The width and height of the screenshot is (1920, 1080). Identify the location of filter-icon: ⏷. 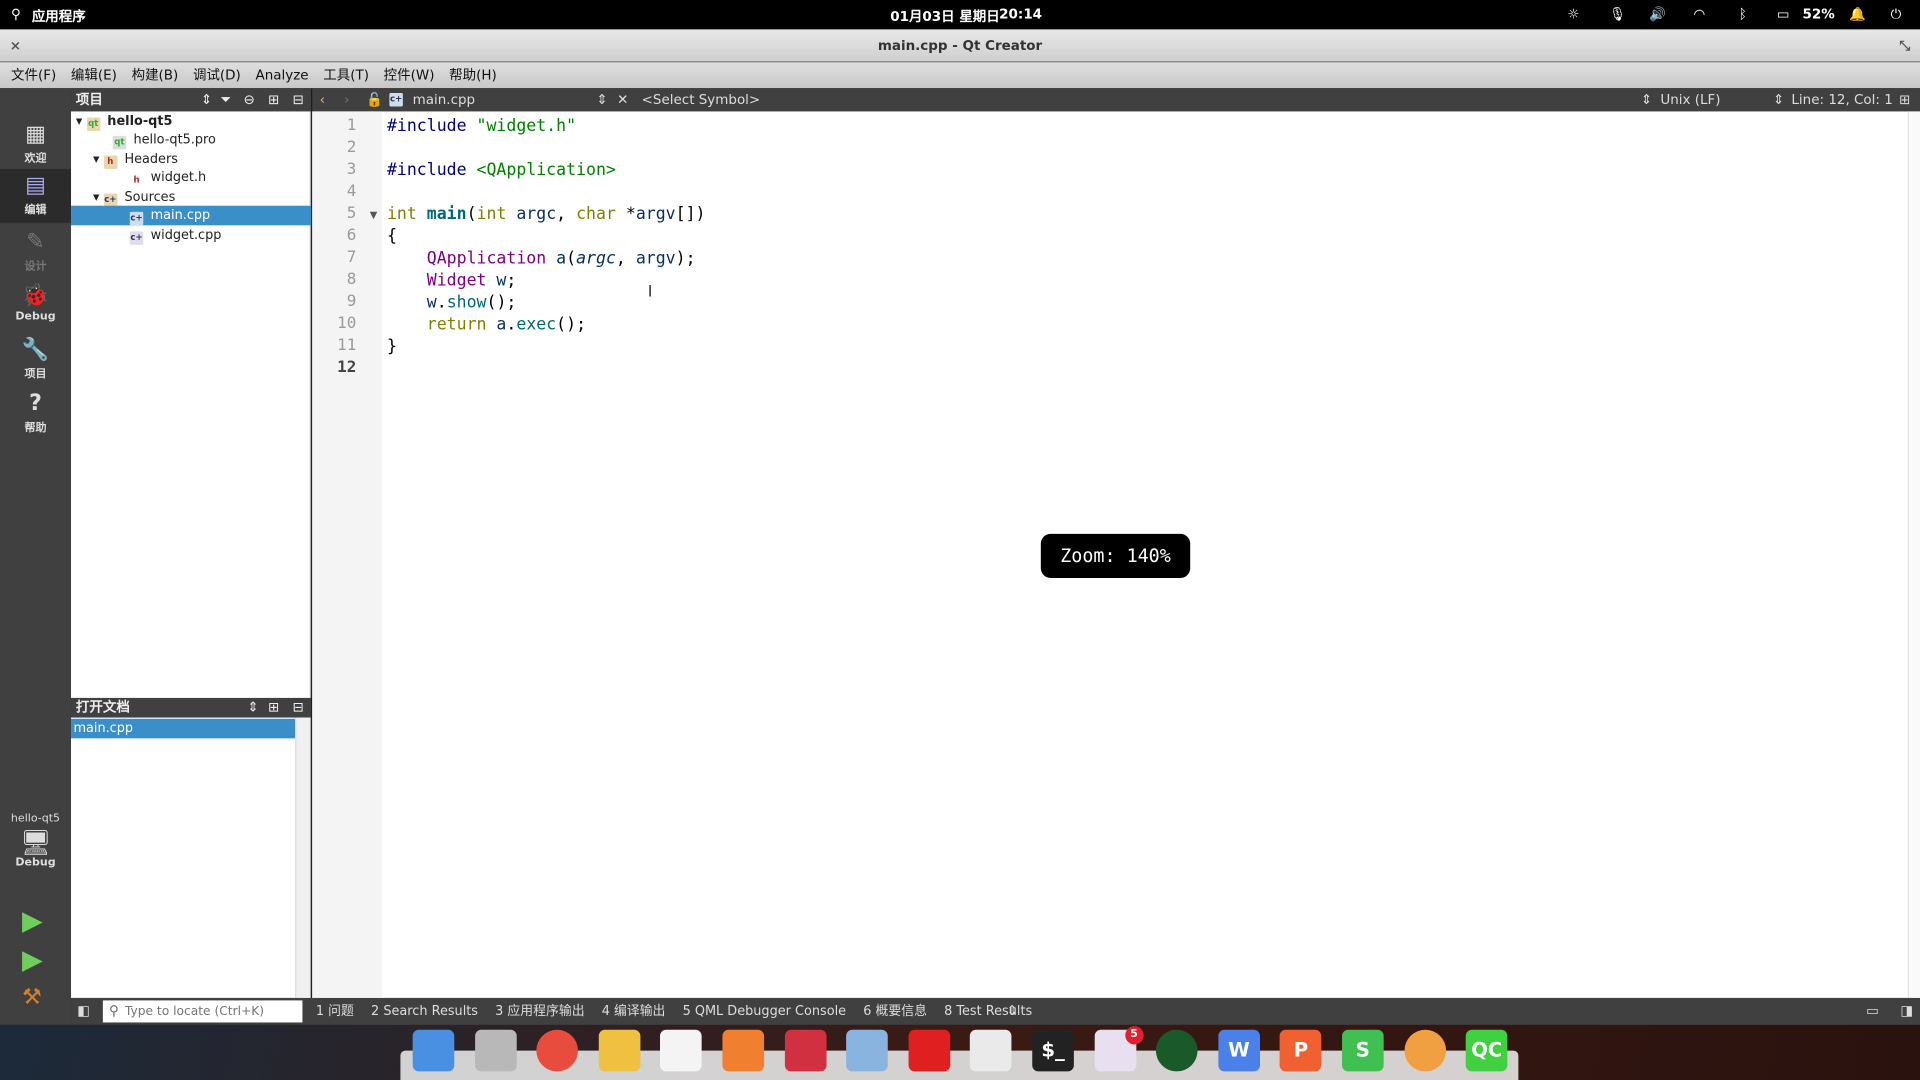
(225, 99).